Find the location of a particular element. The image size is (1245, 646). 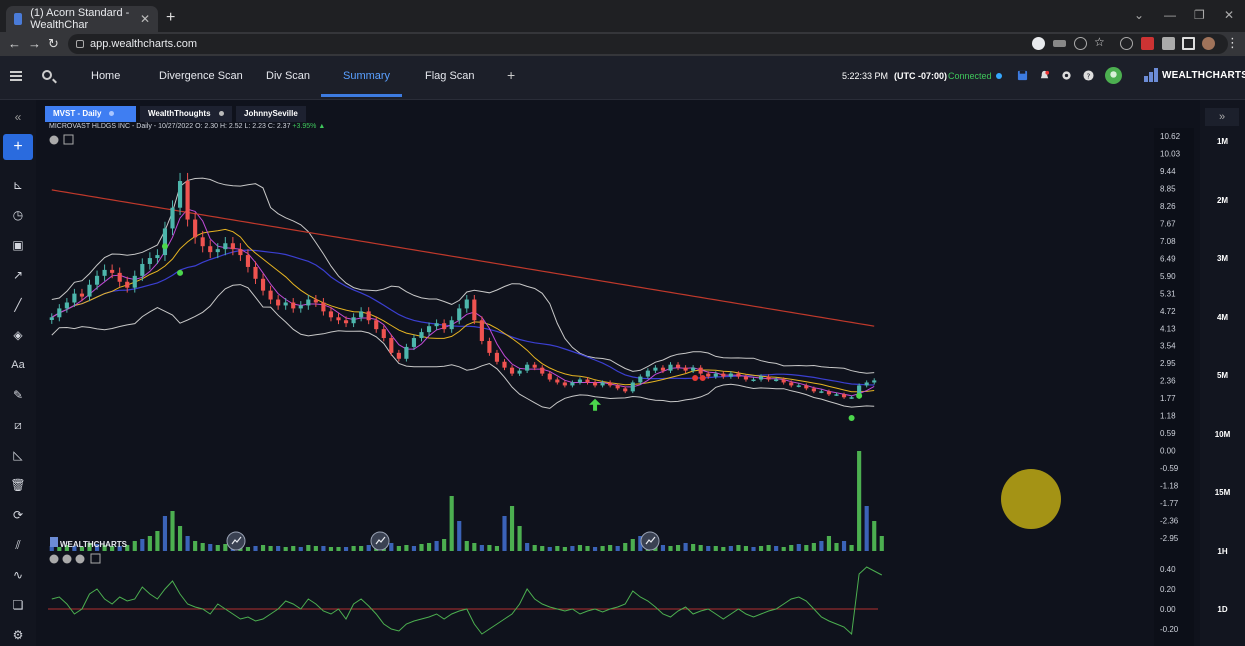

hamburger-menu-icon is located at coordinates (16, 76).